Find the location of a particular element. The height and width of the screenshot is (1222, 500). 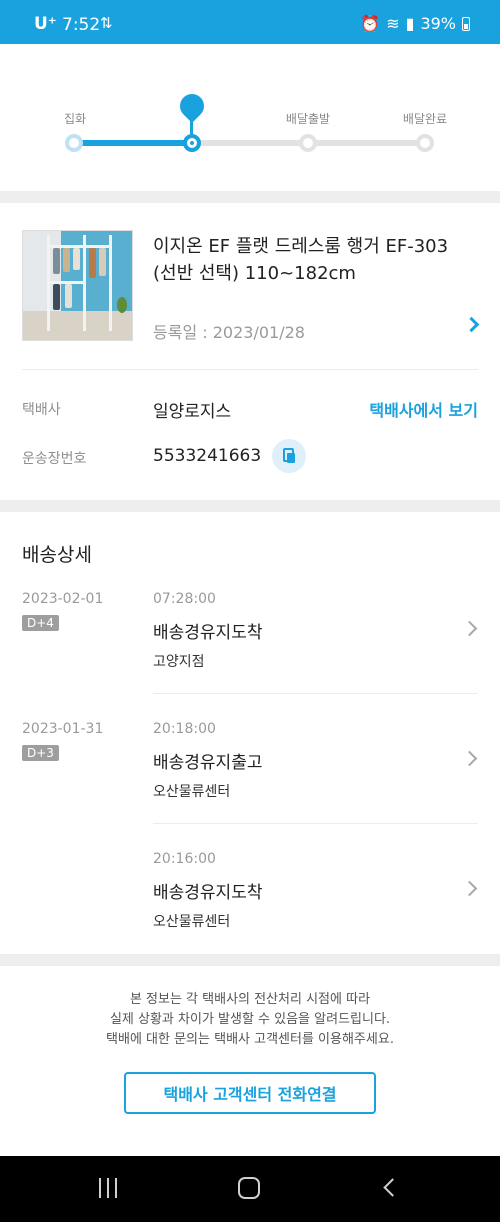

event-location: 고양지점 is located at coordinates (179, 662).